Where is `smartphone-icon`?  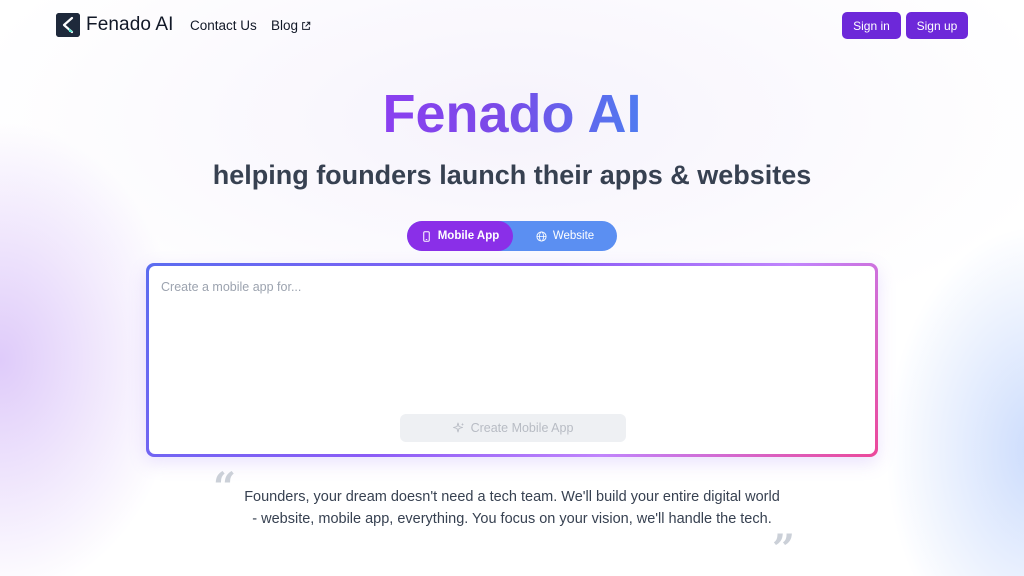
smartphone-icon is located at coordinates (426, 236).